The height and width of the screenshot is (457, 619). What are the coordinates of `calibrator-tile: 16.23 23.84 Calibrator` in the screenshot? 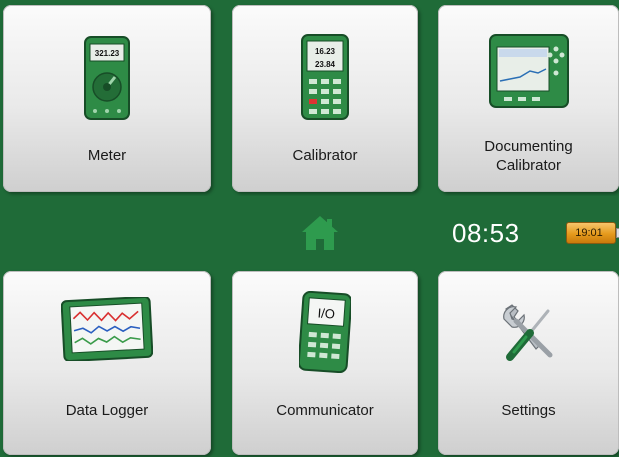 It's located at (325, 98).